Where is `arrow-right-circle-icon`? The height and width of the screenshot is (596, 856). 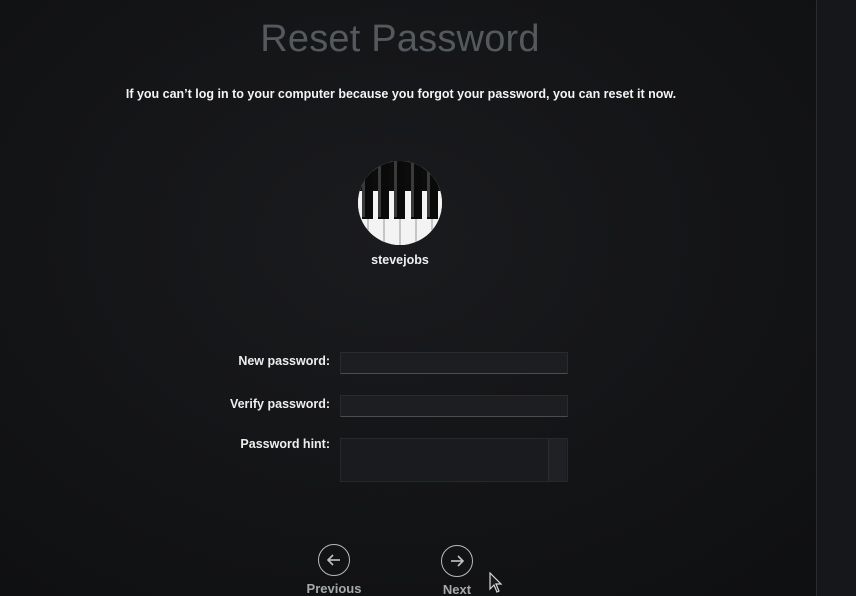
arrow-right-circle-icon is located at coordinates (457, 561).